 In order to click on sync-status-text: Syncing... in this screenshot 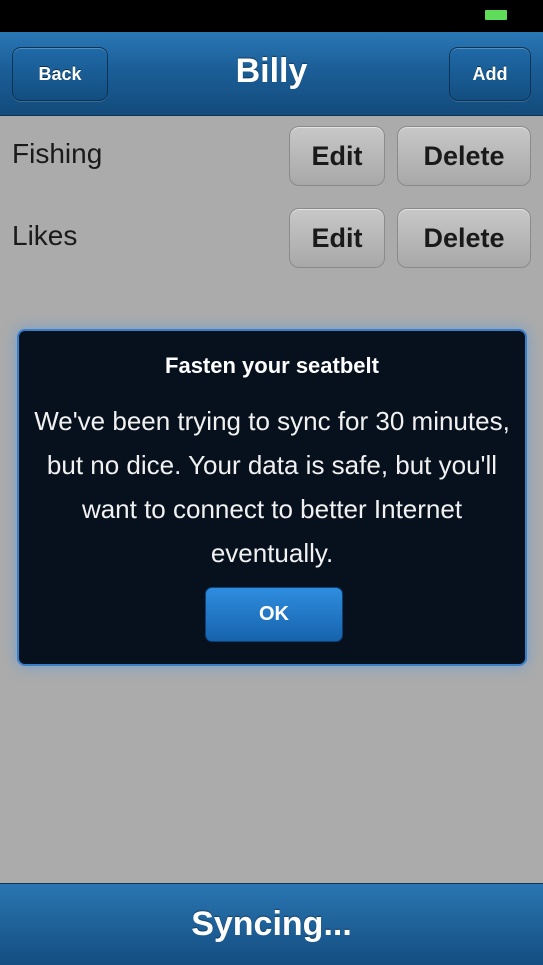, I will do `click(271, 924)`.